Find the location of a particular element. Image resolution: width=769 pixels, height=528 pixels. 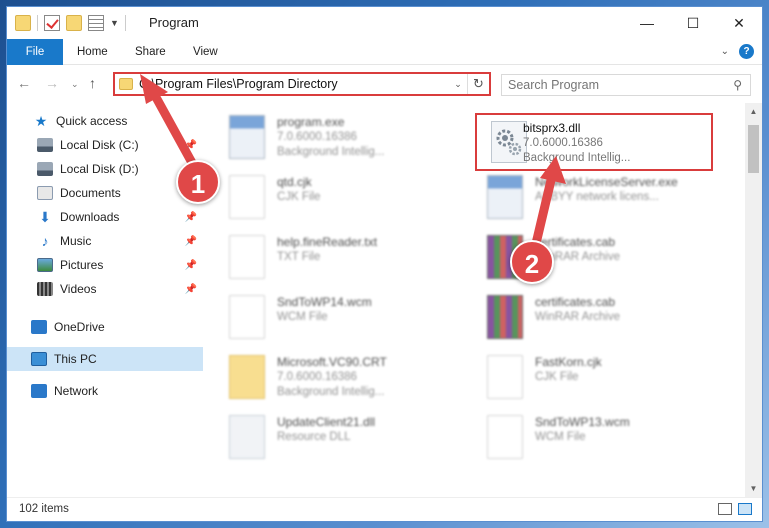

address-bar: C:\Program Files\Program Directory ⌄ ↻ is located at coordinates (302, 84).